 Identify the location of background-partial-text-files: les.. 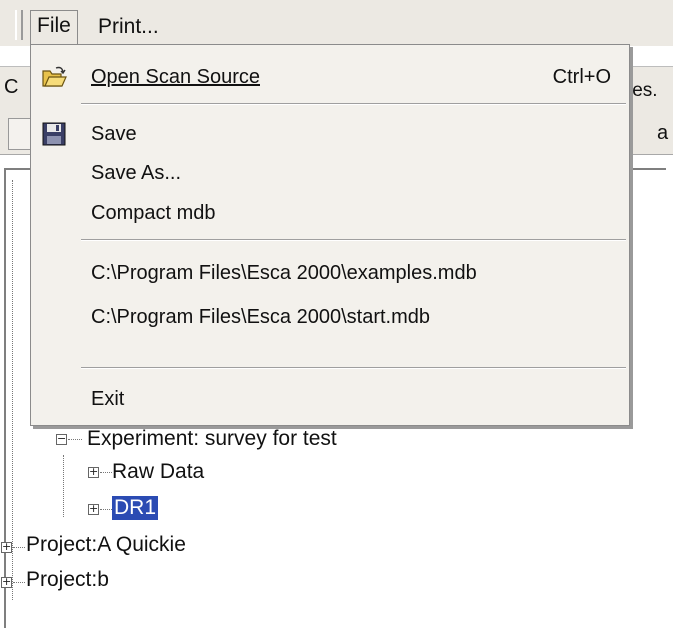
(643, 90).